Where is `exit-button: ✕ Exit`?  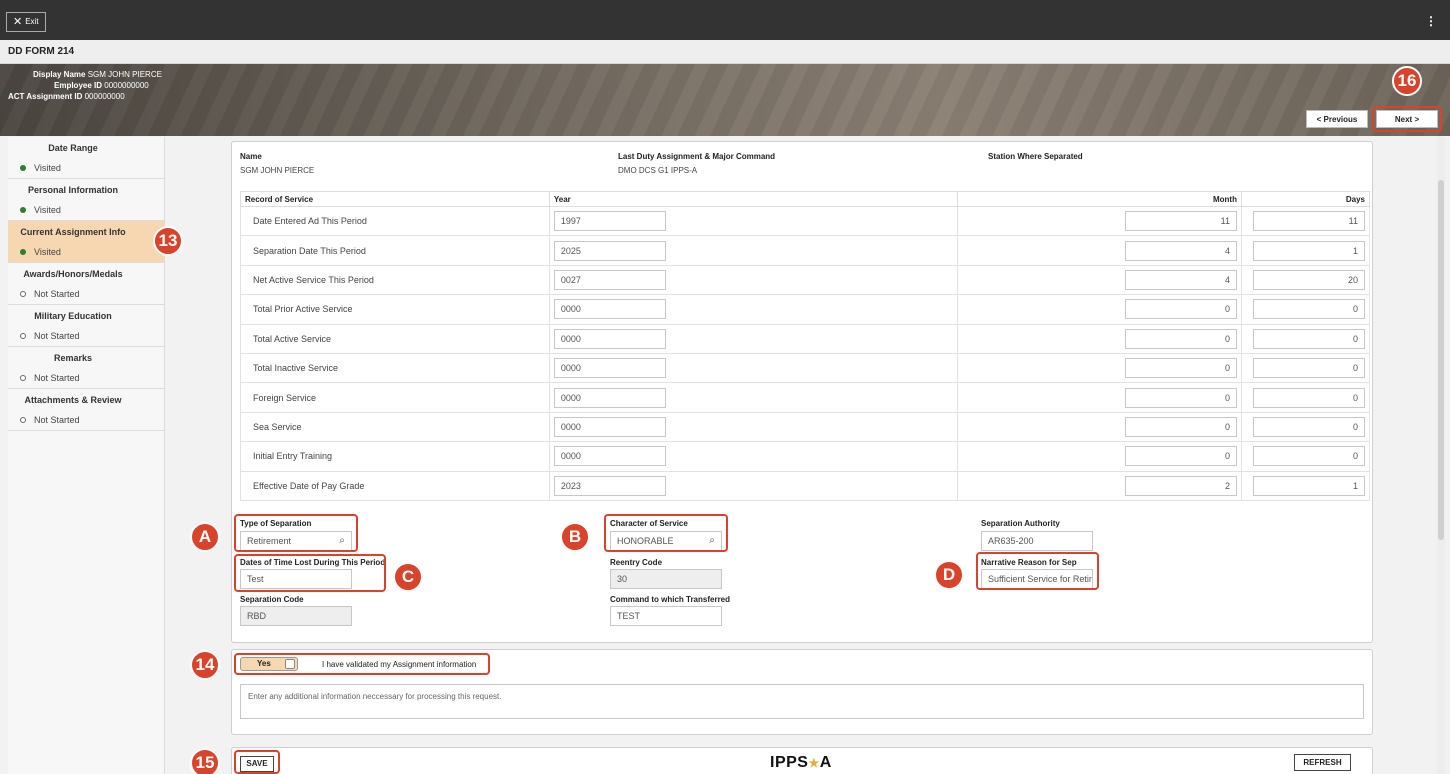
exit-button: ✕ Exit is located at coordinates (26, 22).